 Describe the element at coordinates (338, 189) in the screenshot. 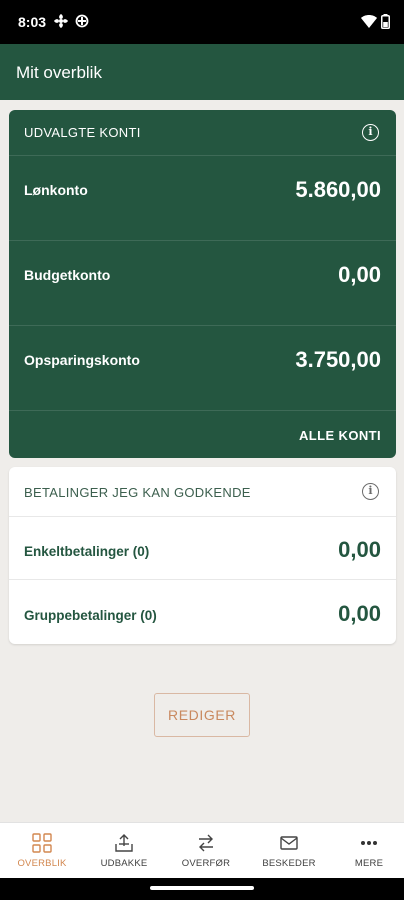

I see `account-balance: 5.860,00` at that location.